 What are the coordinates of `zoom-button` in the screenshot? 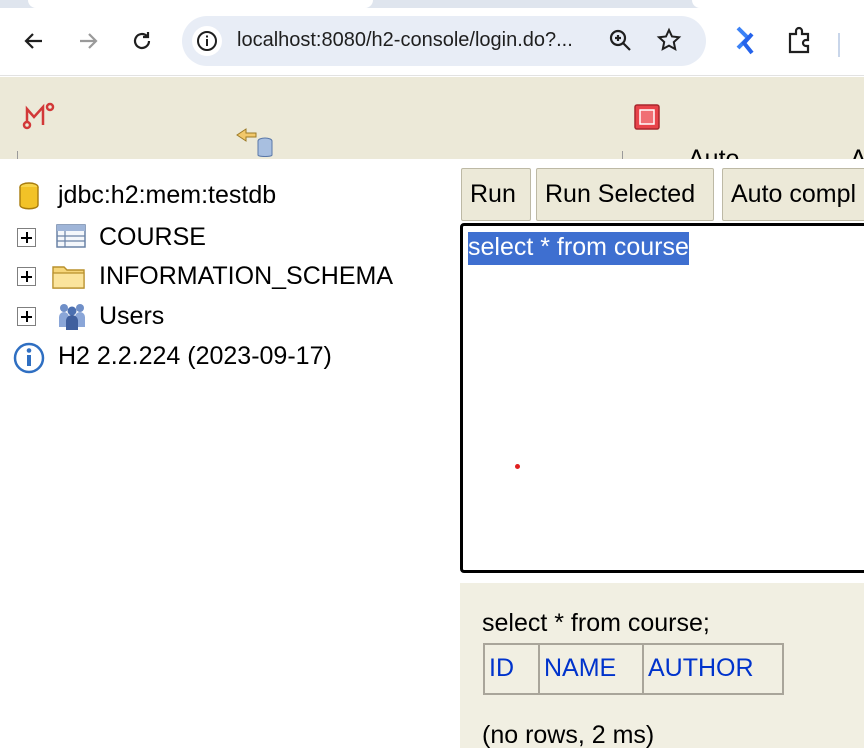 It's located at (621, 43).